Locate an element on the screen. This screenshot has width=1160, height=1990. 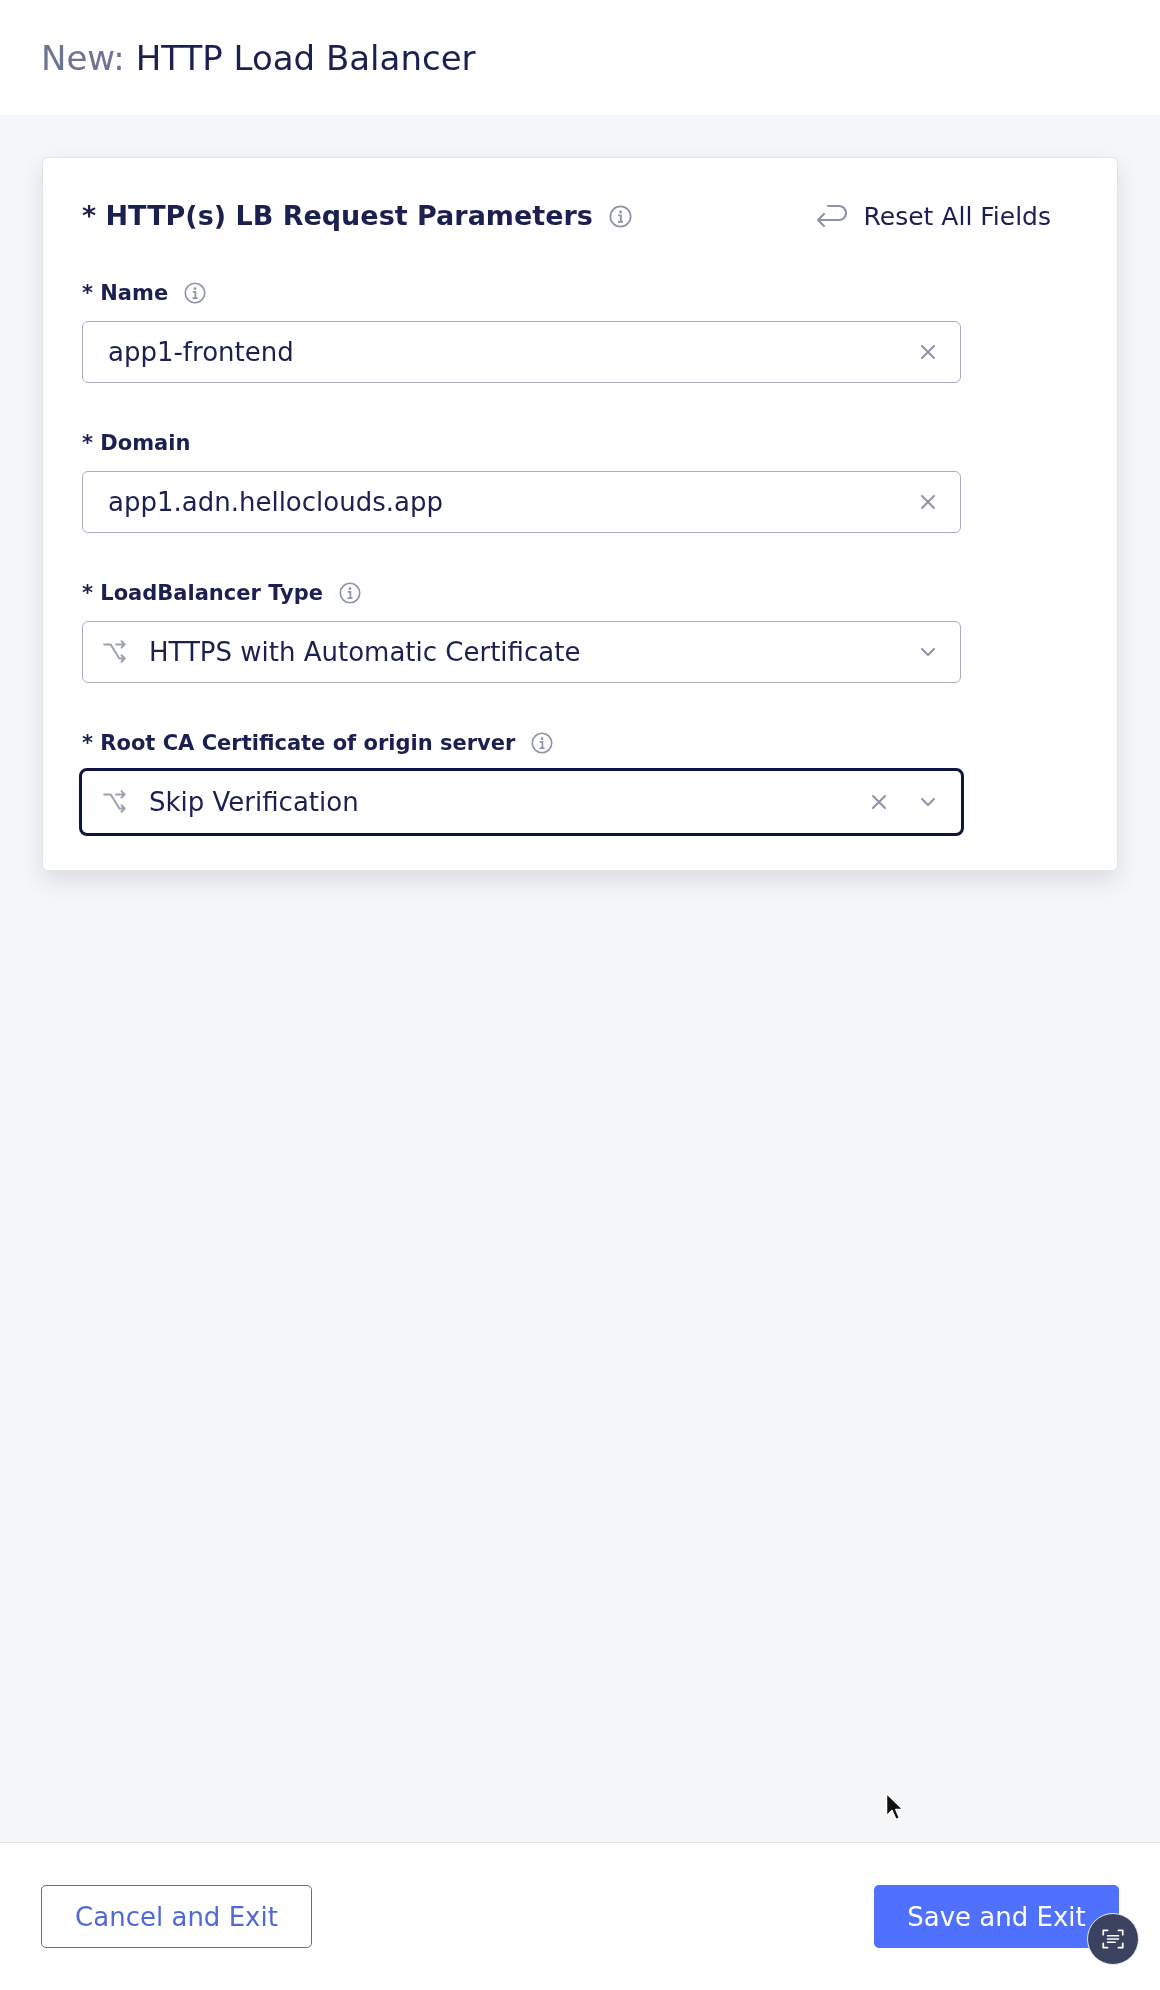
text-input-field: app1-frontend is located at coordinates (521, 352).